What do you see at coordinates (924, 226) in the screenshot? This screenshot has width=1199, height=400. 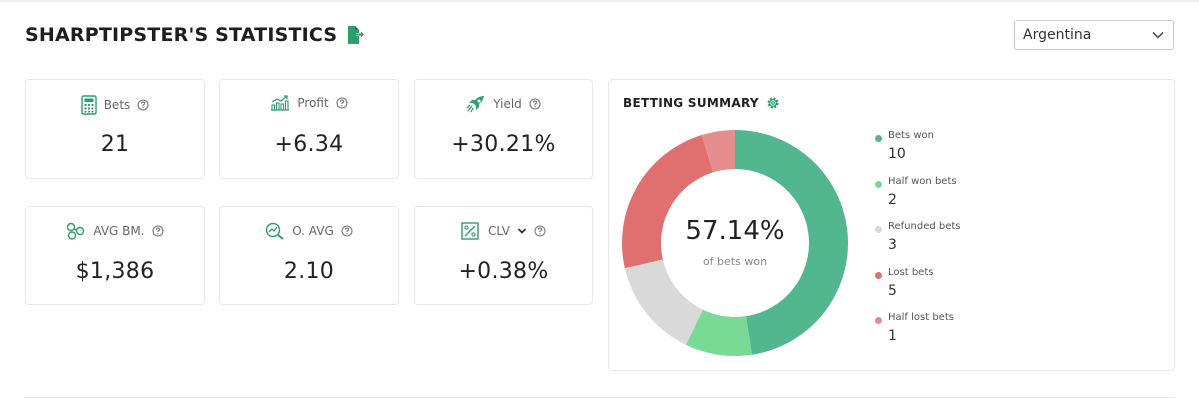 I see `legend-label: Refunded bets` at bounding box center [924, 226].